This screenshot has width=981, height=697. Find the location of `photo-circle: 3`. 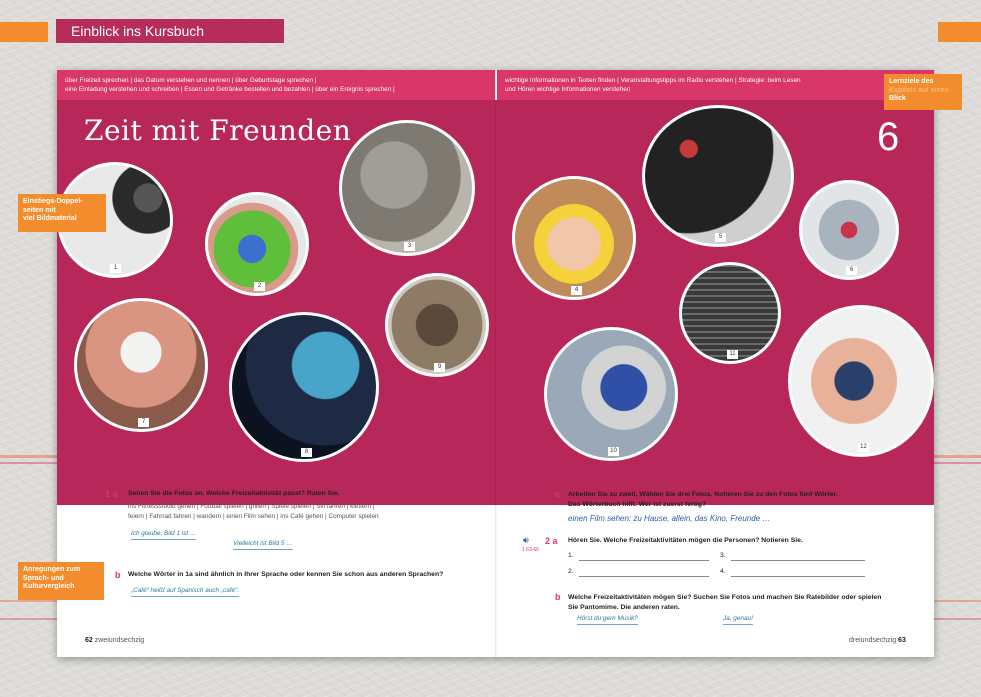

photo-circle: 3 is located at coordinates (407, 188).